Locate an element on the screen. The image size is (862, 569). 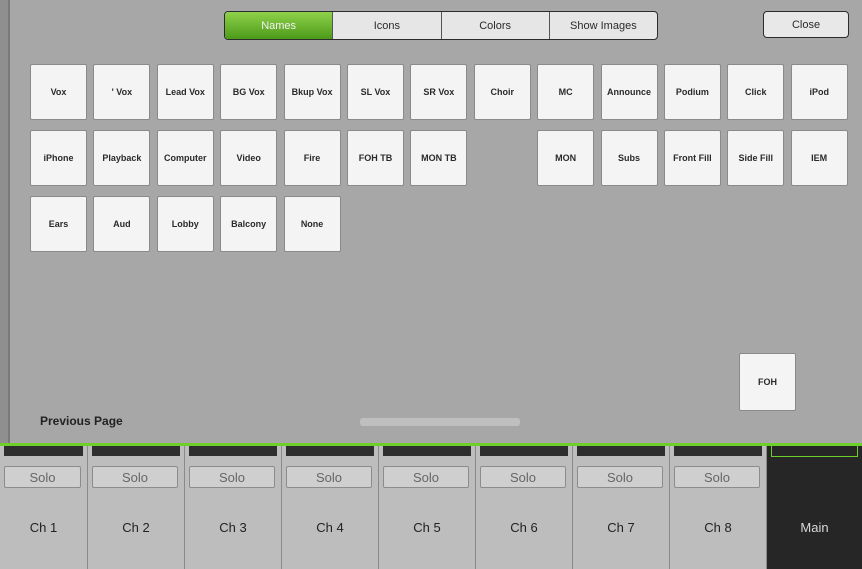
channel-strip: Solo Ch 5 is located at coordinates (427, 507).